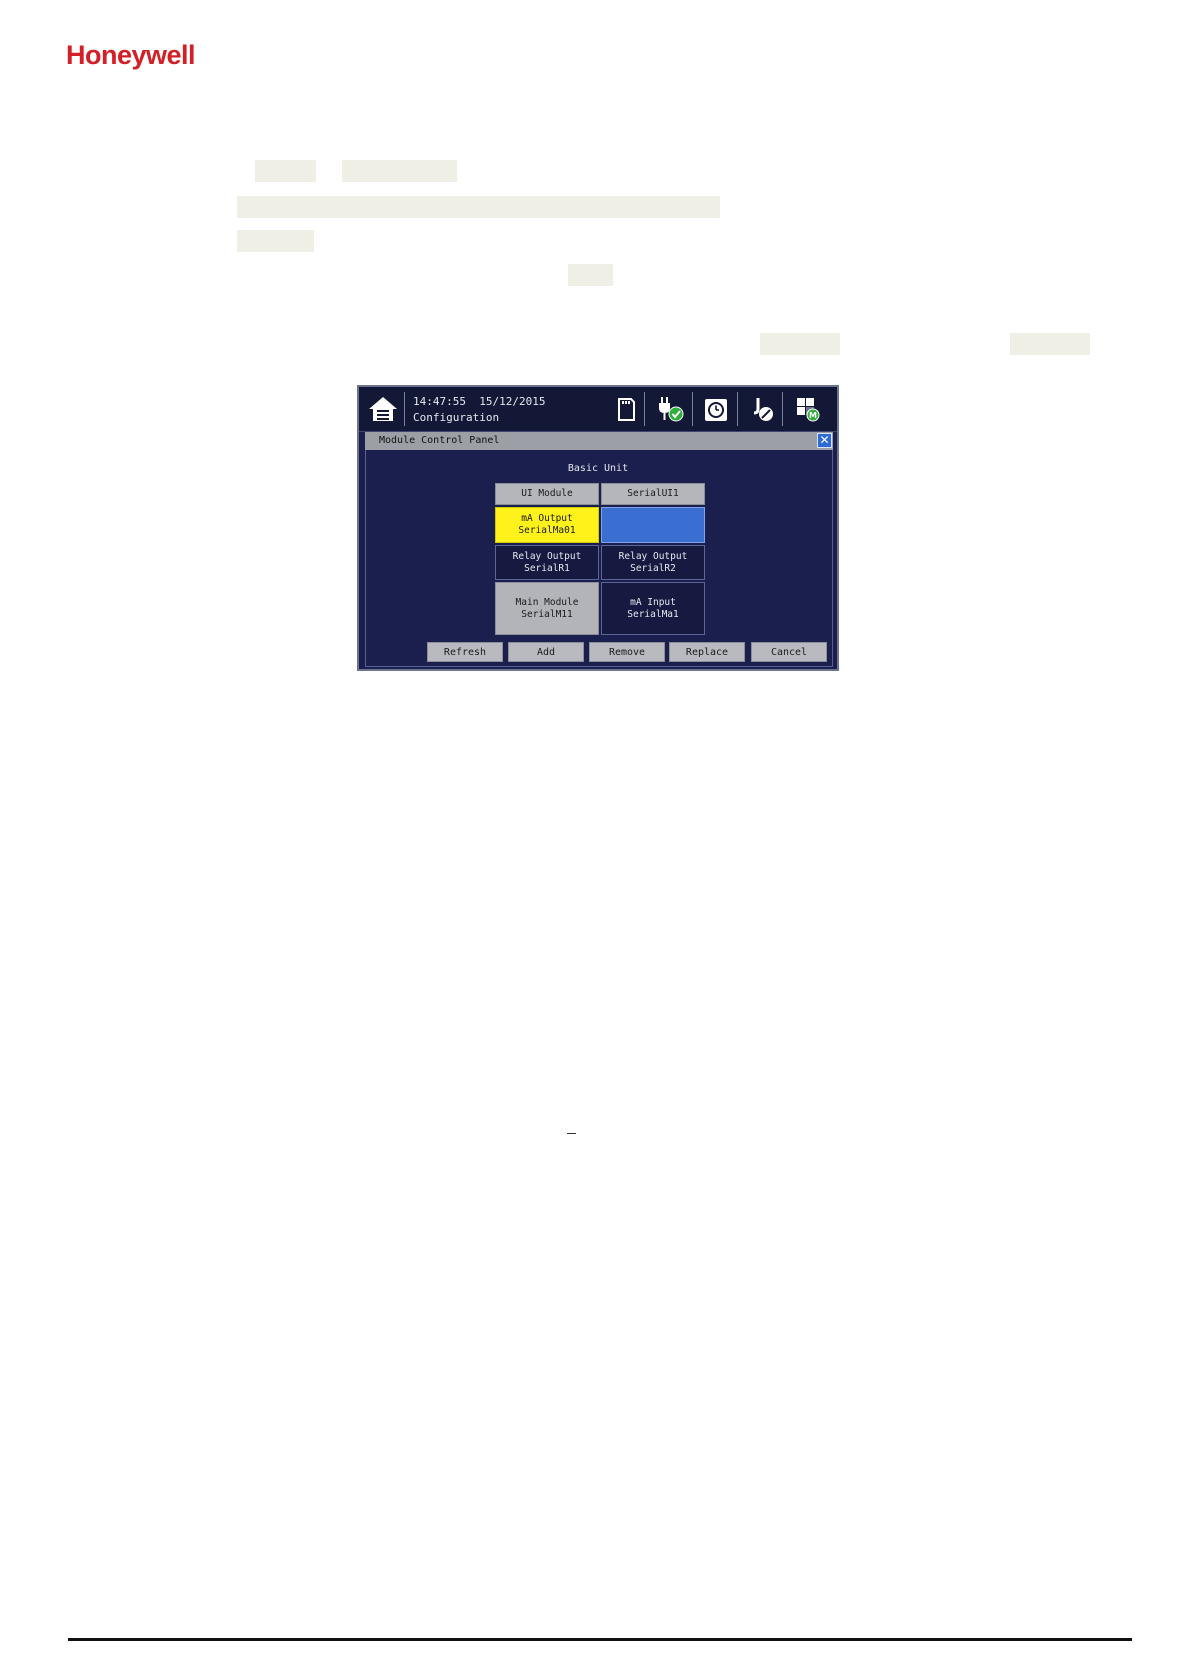 The image size is (1188, 1680). I want to click on module-slot: mA Input SerialMa1, so click(653, 608).